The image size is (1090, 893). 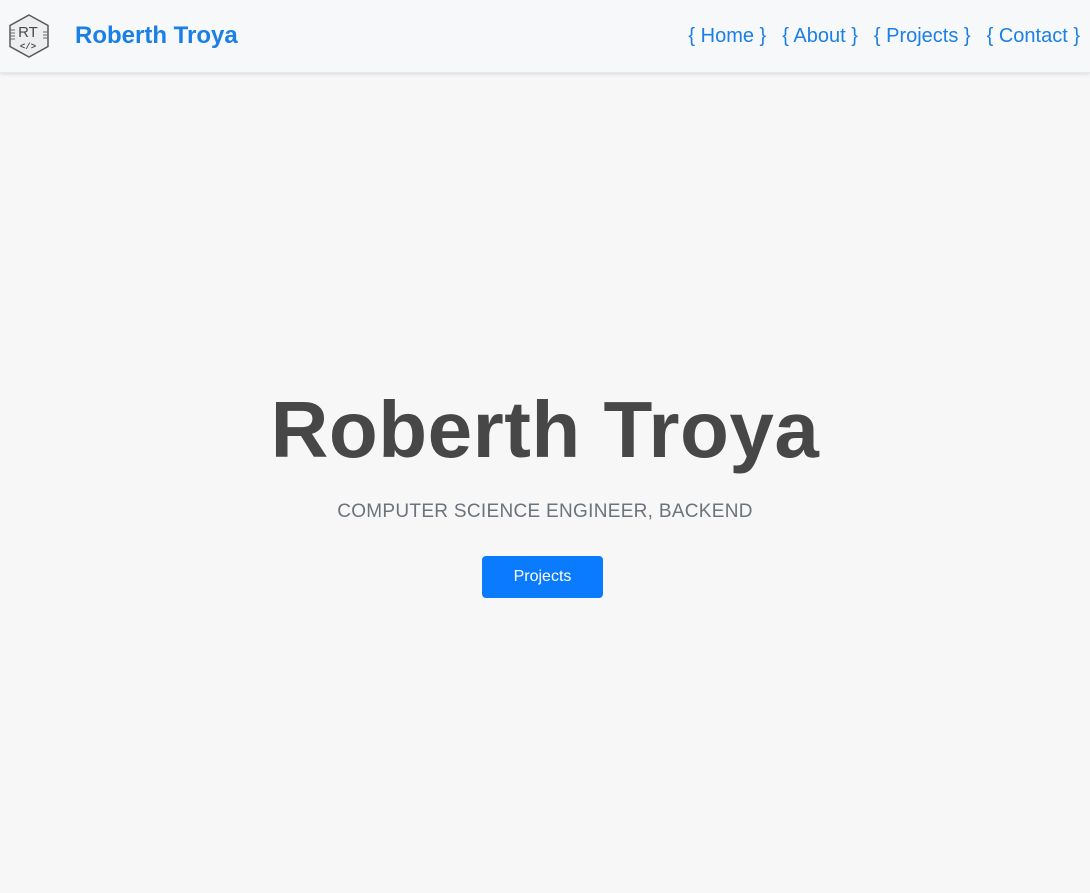 I want to click on nav-link-about: { About }, so click(x=820, y=36).